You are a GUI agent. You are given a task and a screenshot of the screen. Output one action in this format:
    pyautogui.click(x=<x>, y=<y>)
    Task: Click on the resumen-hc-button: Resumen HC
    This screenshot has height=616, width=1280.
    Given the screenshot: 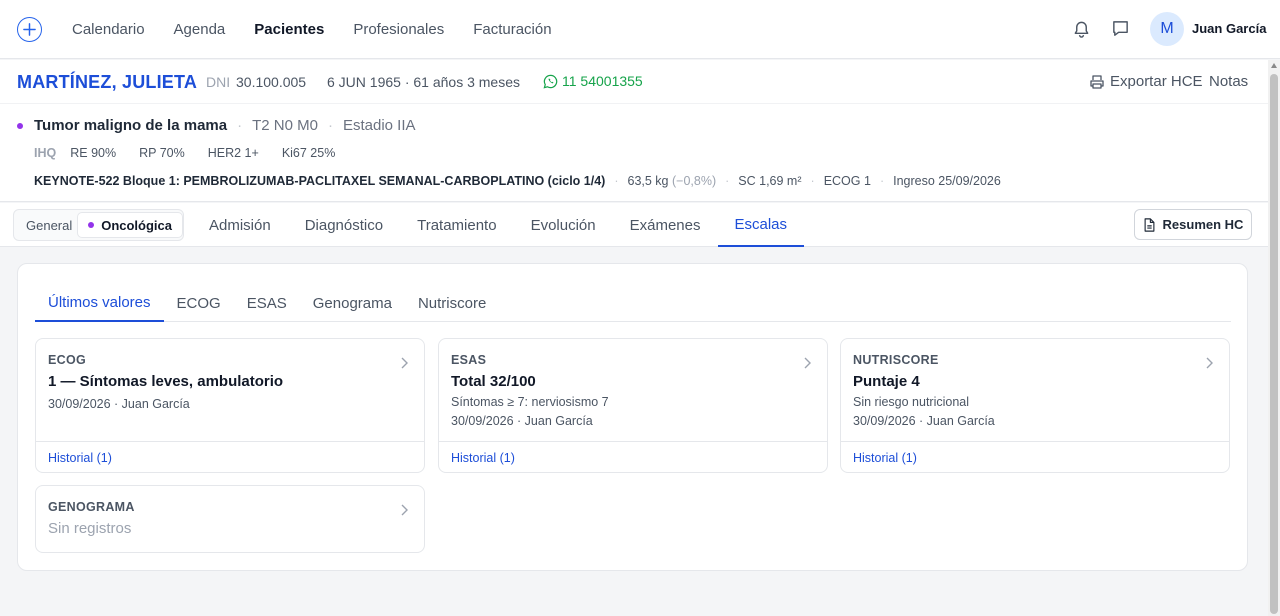 What is the action you would take?
    pyautogui.click(x=1193, y=224)
    